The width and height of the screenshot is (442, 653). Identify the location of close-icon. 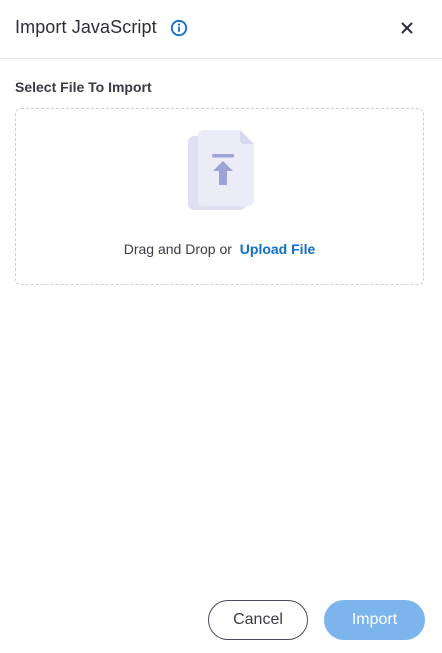
(407, 28).